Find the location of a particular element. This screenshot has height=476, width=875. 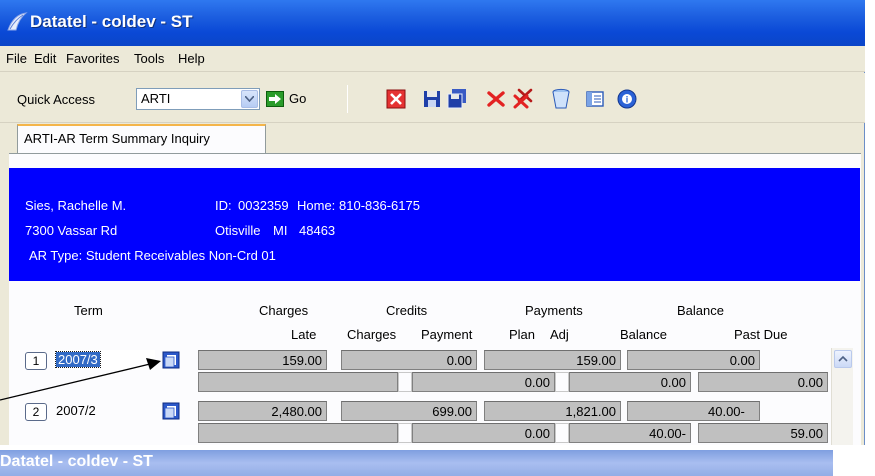

help-icon: i is located at coordinates (627, 99).